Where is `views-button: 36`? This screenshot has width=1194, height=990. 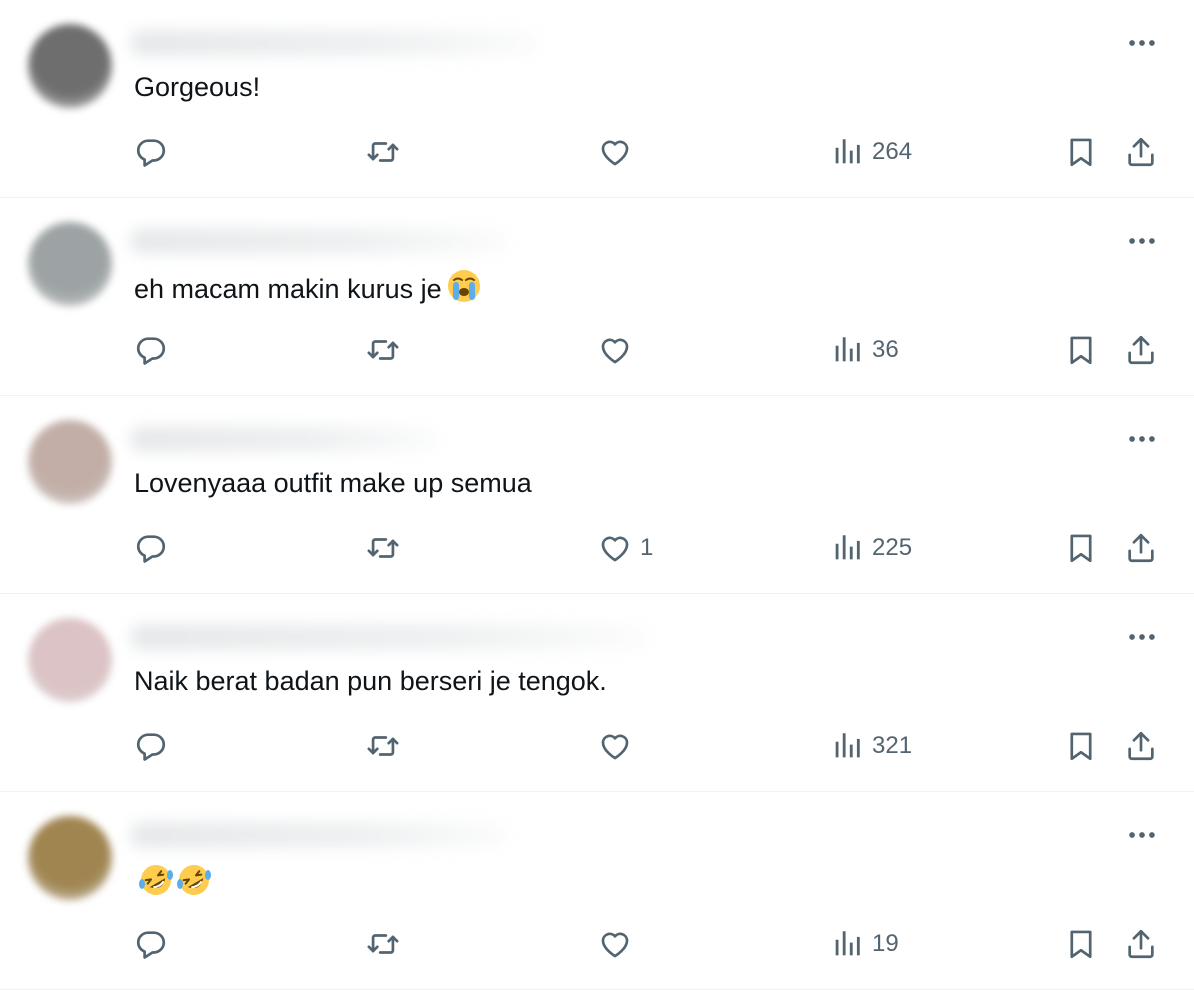
views-button: 36 is located at coordinates (864, 350).